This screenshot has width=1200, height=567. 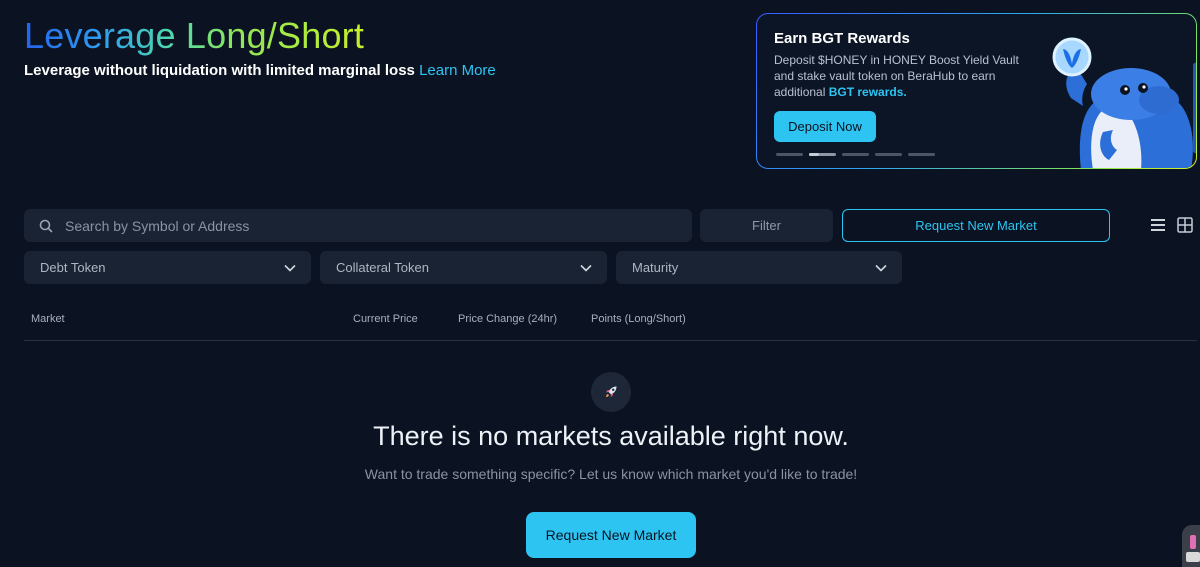 I want to click on collateral-token-label: Collateral Token, so click(x=382, y=267).